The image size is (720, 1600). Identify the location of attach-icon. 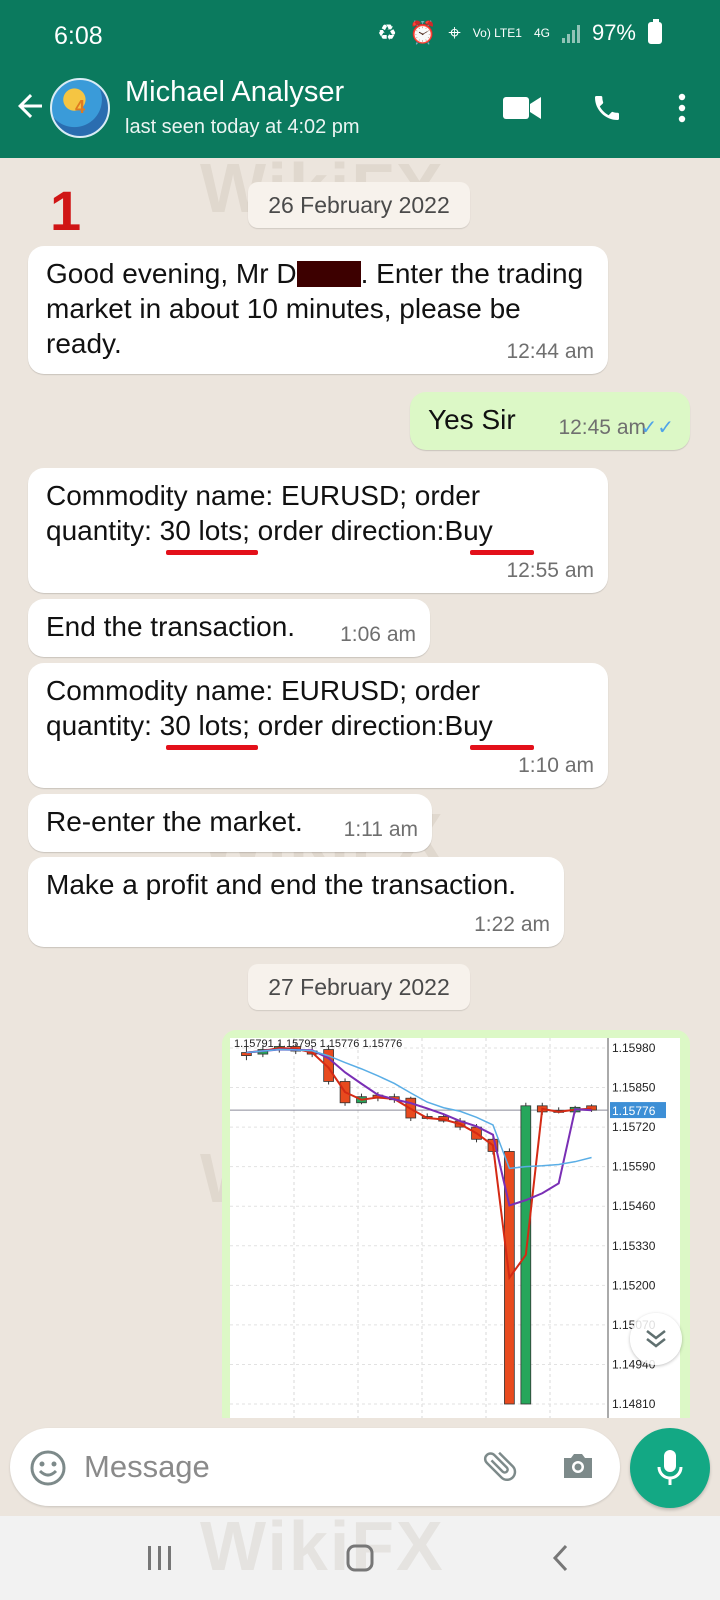
(500, 1468).